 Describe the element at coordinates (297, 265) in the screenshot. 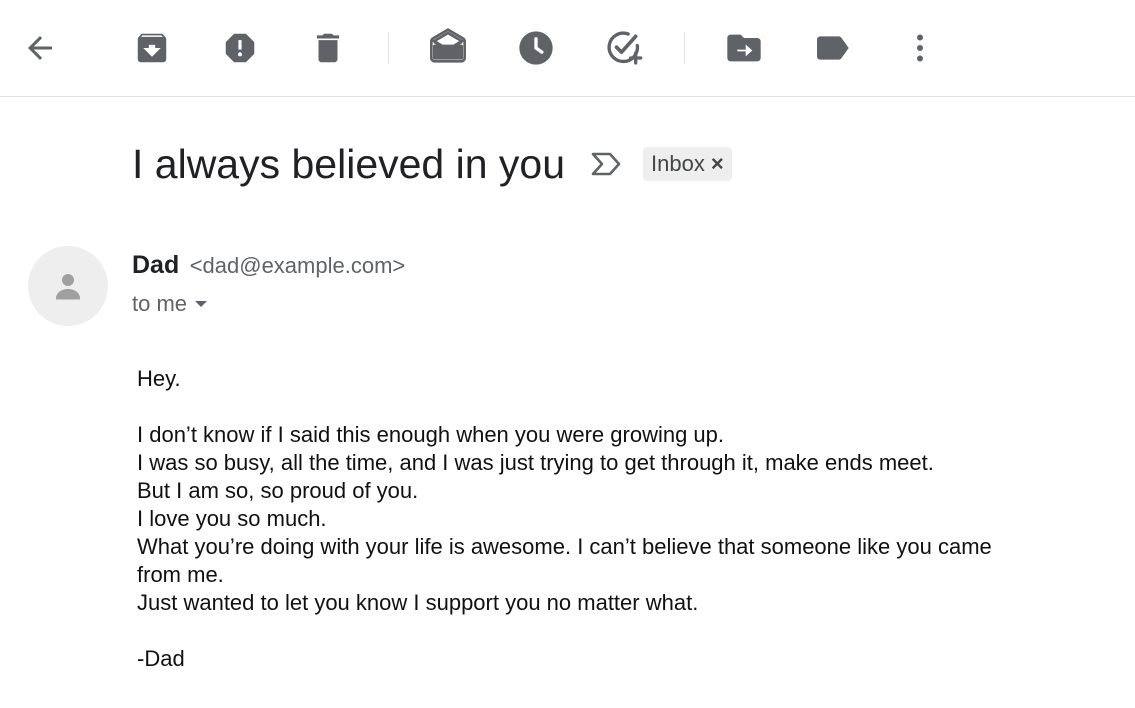

I see `sender-email: <dad@example.com>` at that location.